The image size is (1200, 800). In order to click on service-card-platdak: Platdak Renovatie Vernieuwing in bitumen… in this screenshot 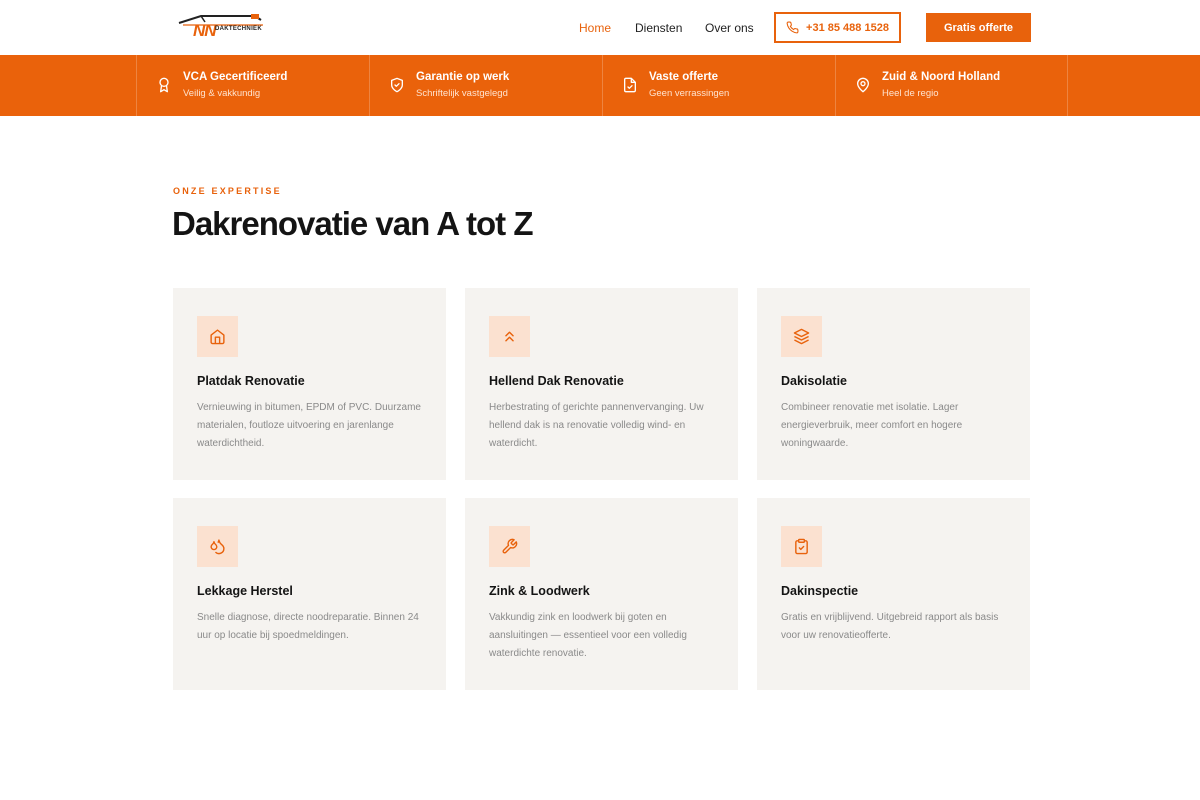, I will do `click(309, 384)`.